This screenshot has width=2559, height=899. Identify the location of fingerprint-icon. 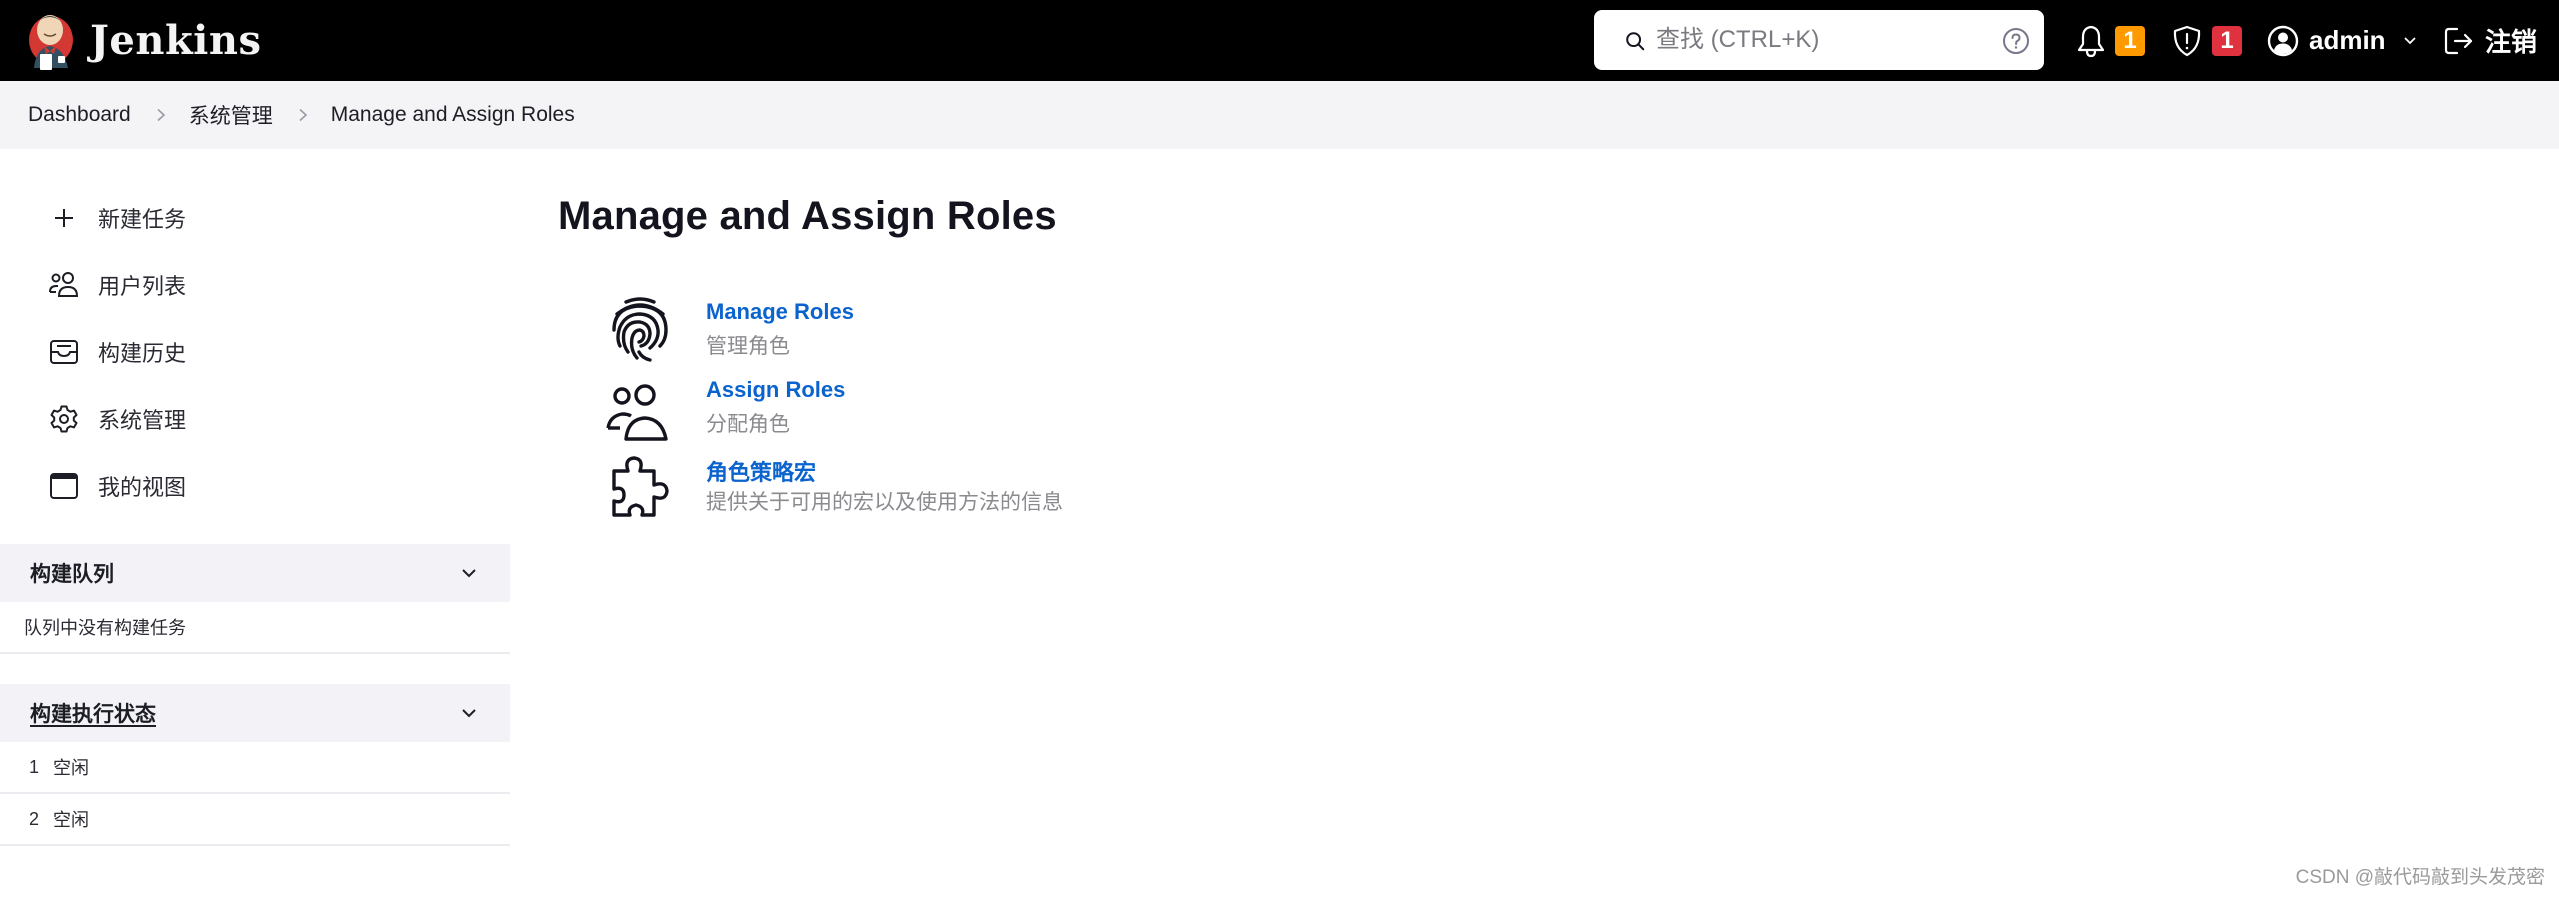
(640, 329).